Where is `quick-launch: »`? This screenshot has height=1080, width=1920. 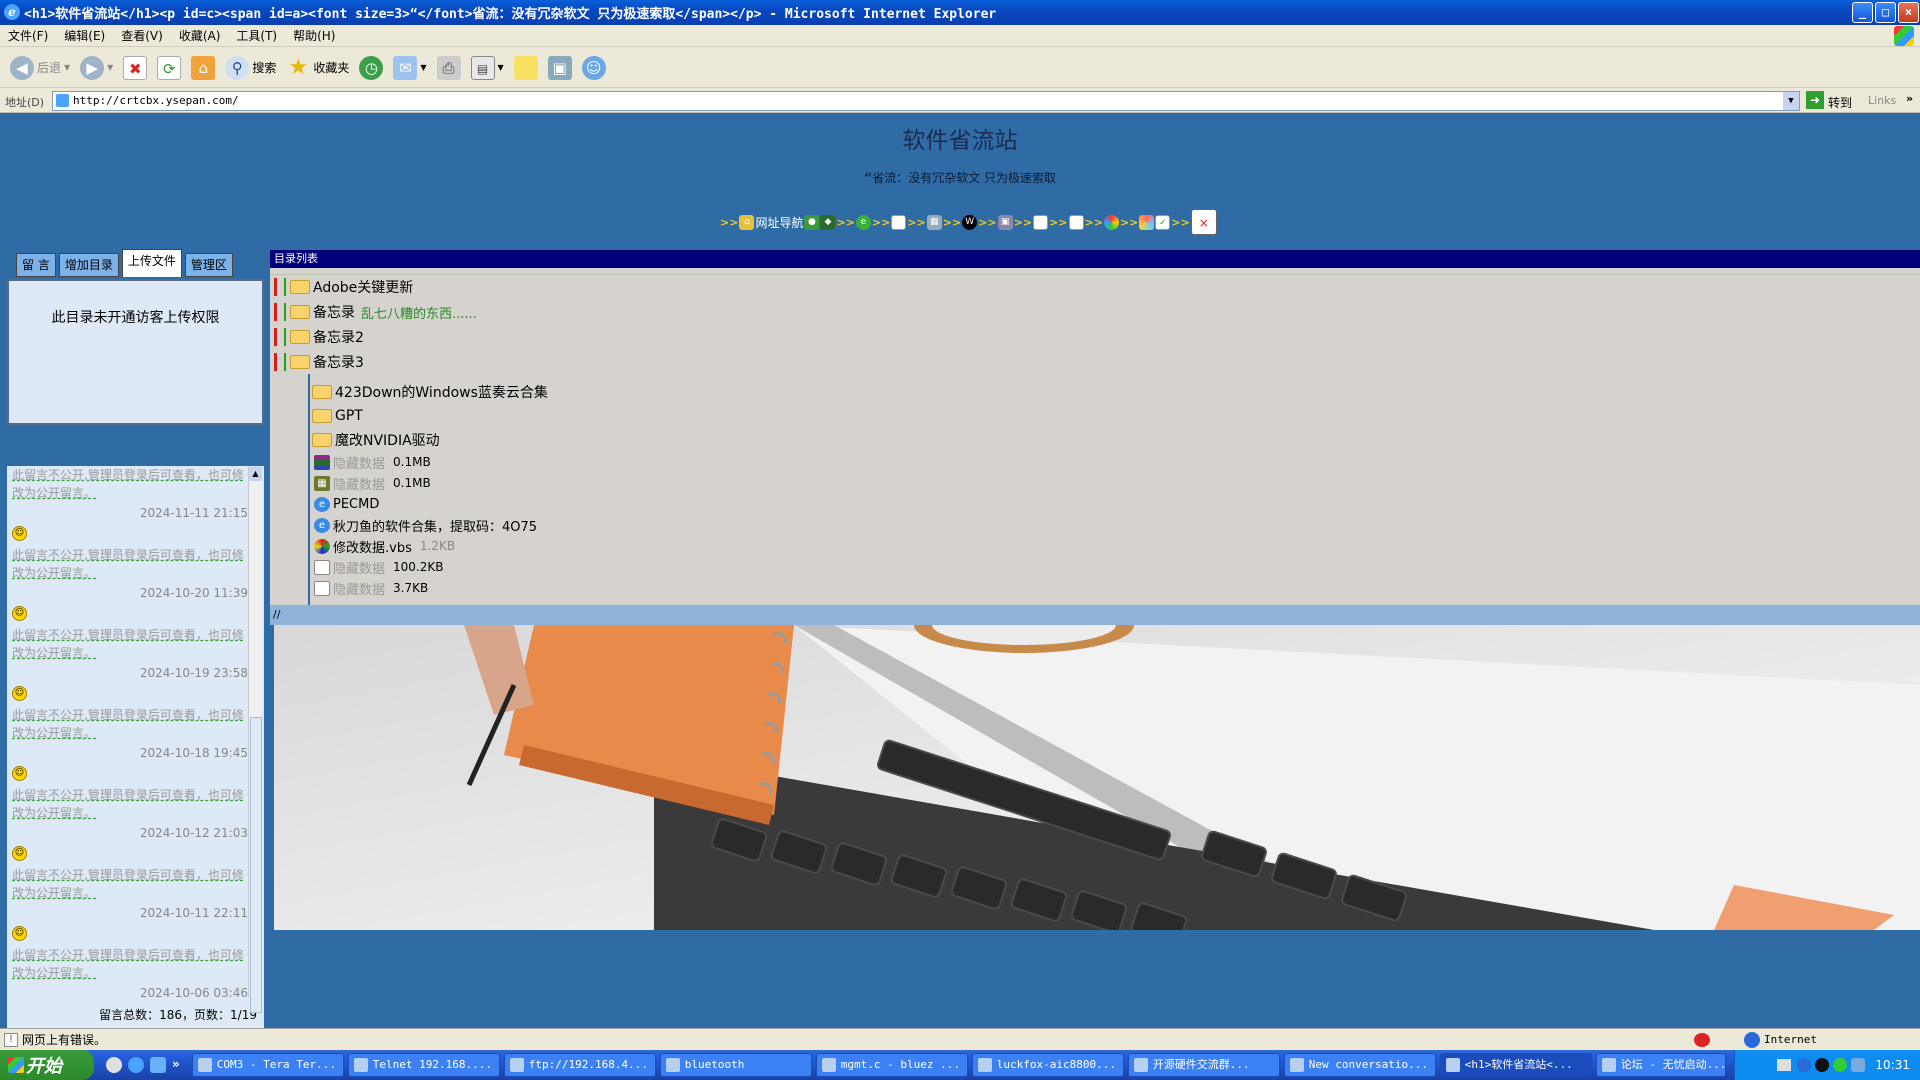
quick-launch: » is located at coordinates (143, 1065).